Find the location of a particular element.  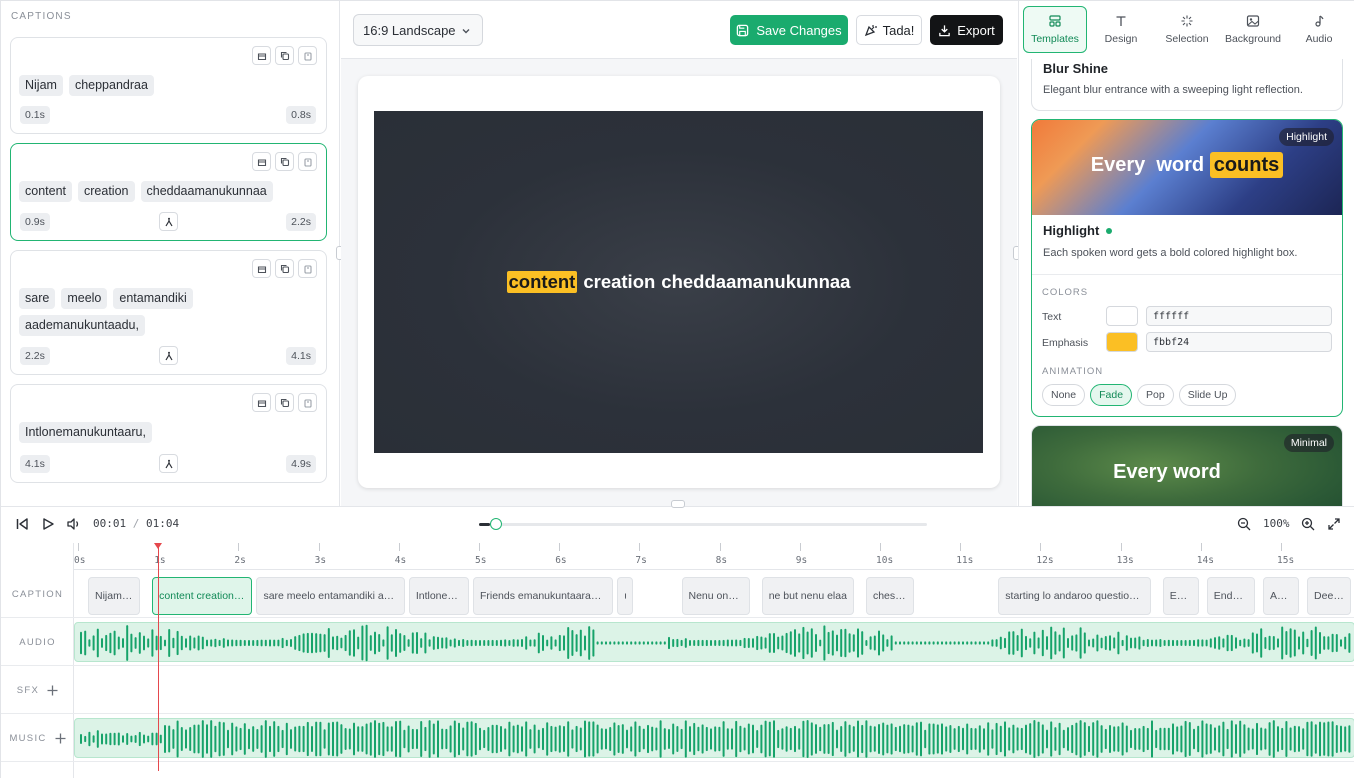

export-button: Export is located at coordinates (966, 30).